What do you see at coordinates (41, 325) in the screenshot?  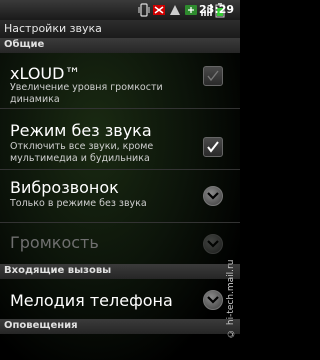 I see `category-notifications-label: Оповещения` at bounding box center [41, 325].